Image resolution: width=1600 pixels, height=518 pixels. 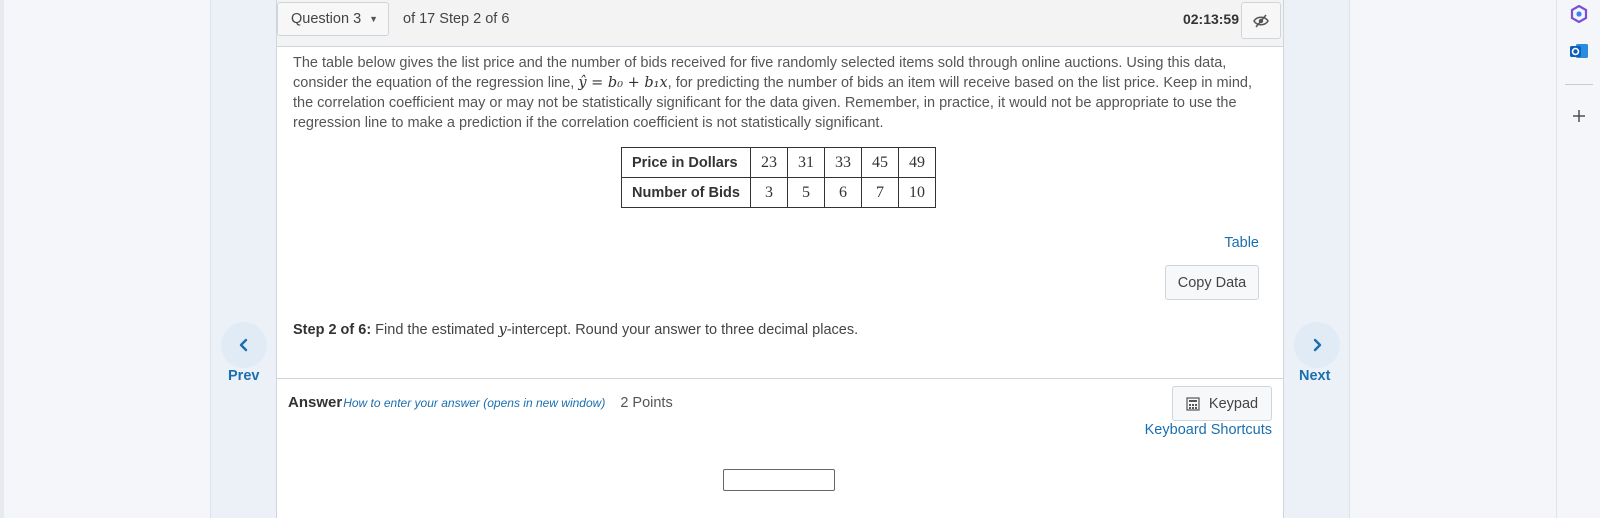 I want to click on table-cell: 7, so click(x=879, y=192).